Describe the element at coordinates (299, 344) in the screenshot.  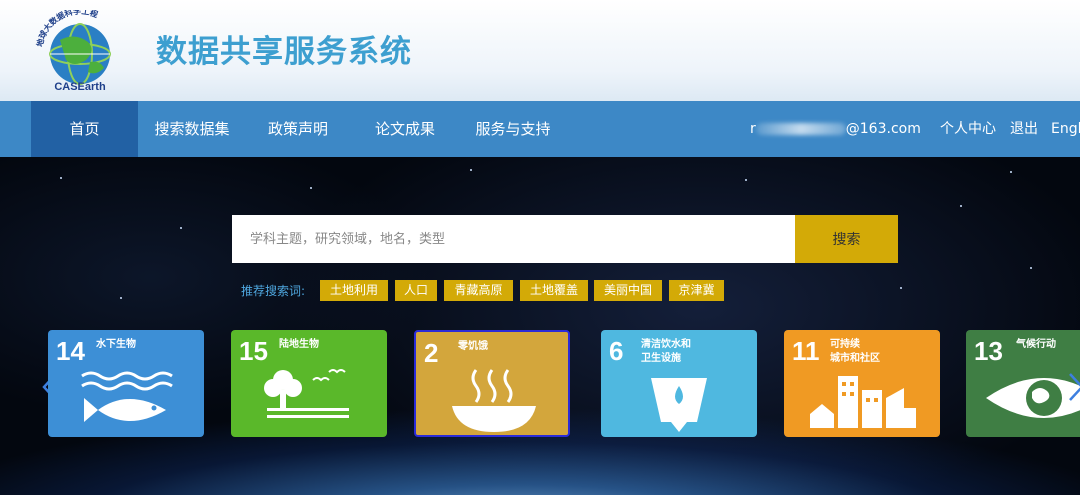
I see `card-label: 陆地生物` at that location.